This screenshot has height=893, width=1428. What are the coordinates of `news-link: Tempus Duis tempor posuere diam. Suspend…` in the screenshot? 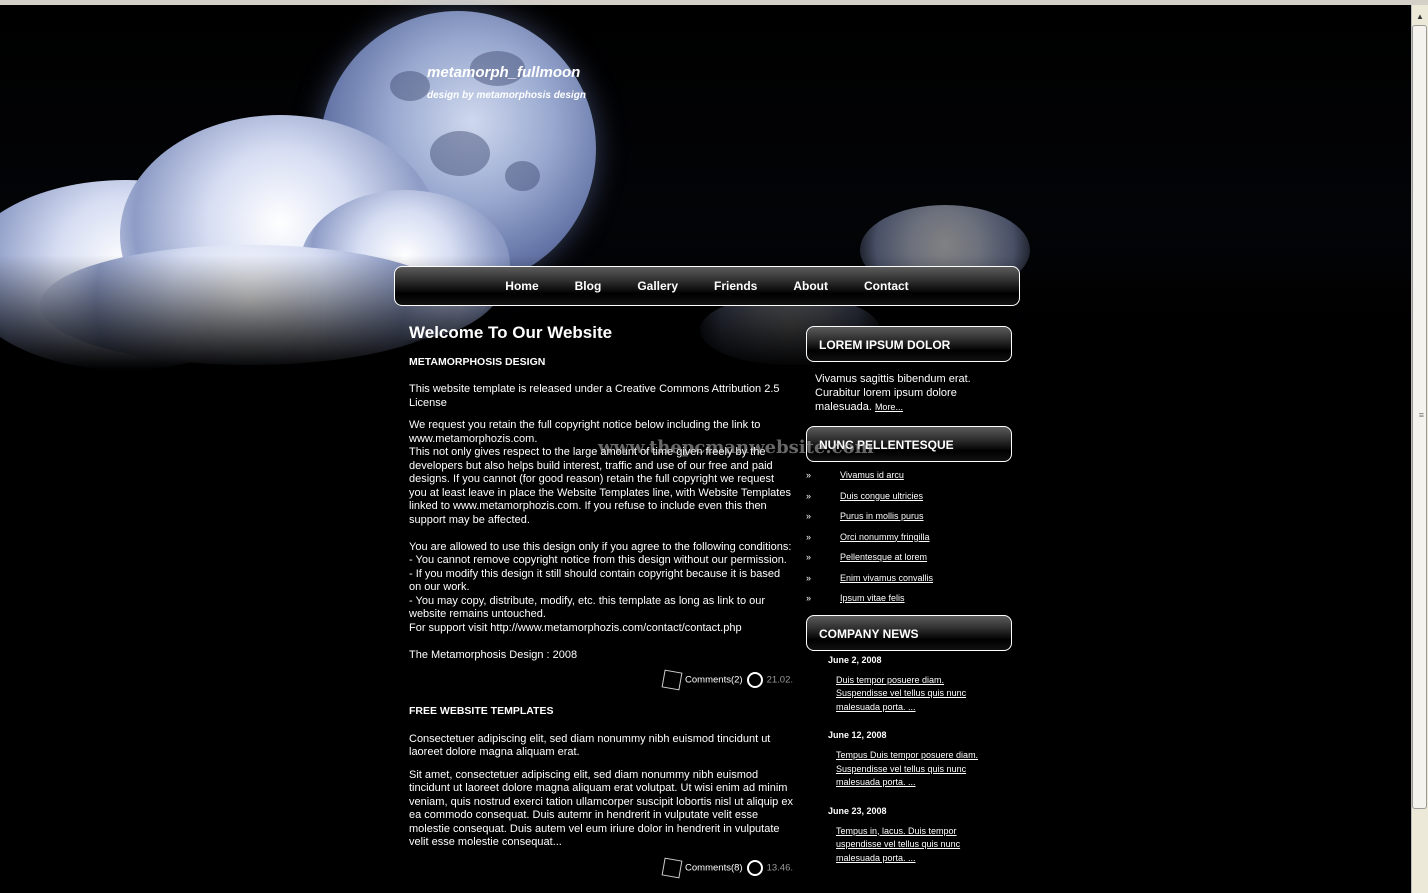 It's located at (911, 769).